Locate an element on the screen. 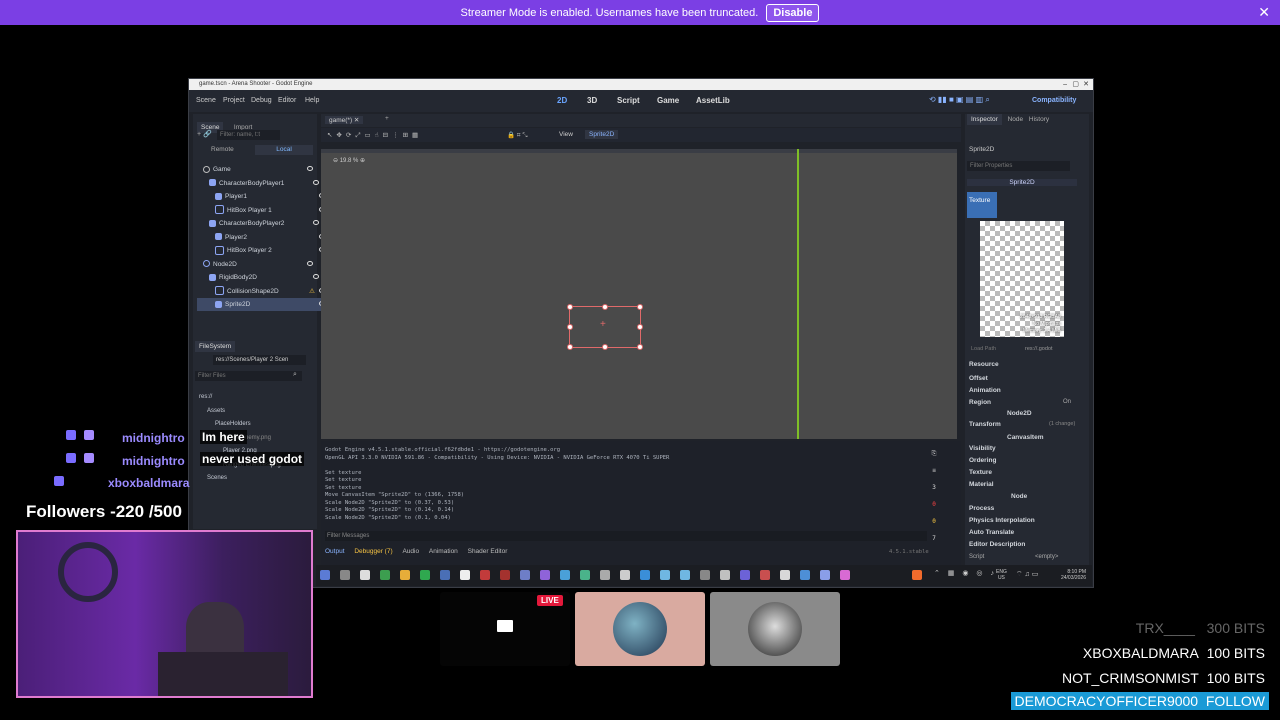 Image resolution: width=1280 pixels, height=720 pixels. tool-icons: ↖✥⟳⤢▭☝⊟⋮⊞▦ is located at coordinates (374, 135).